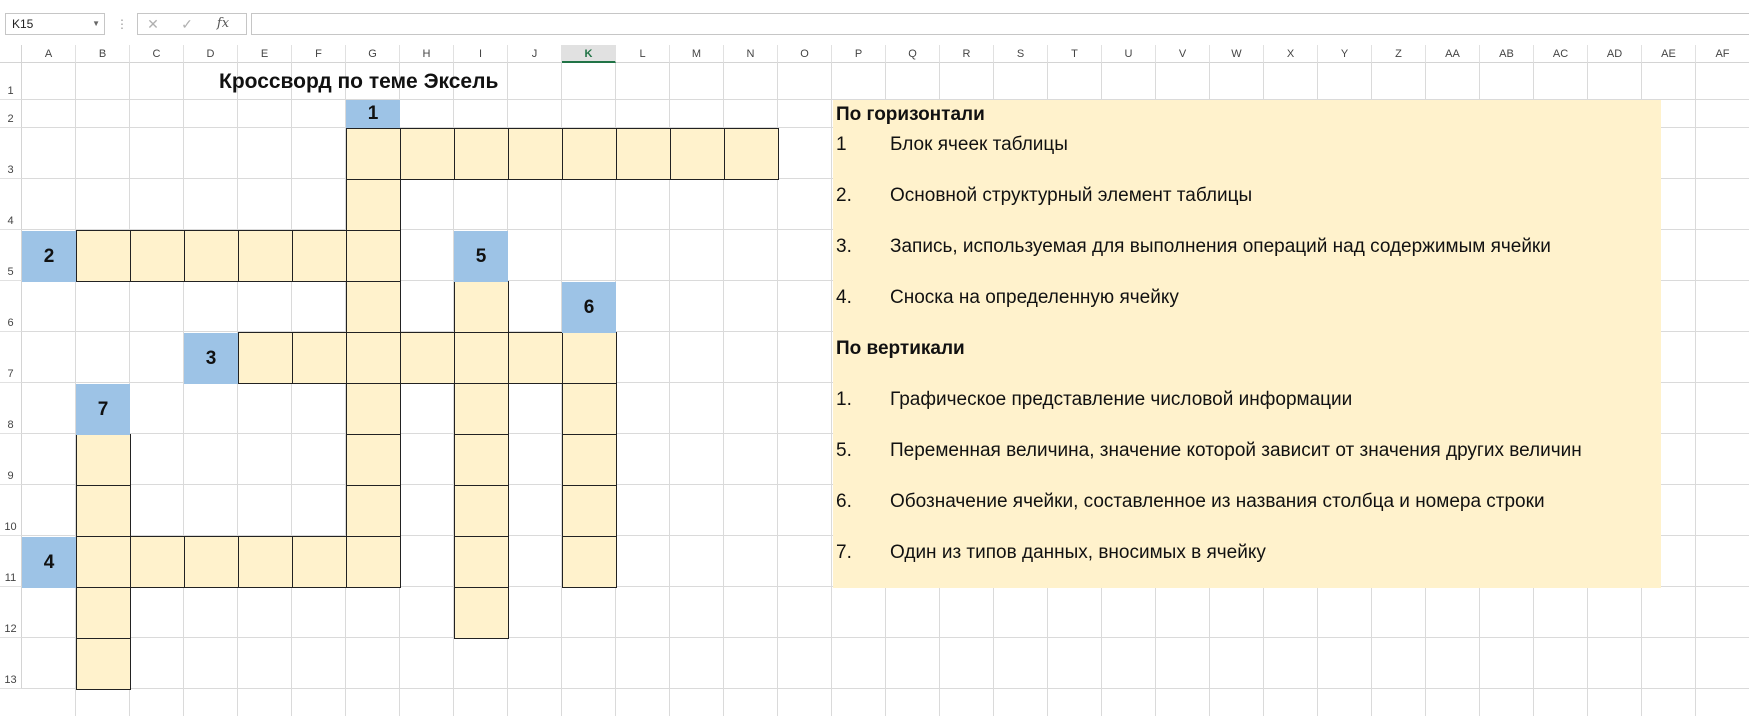 The image size is (1749, 716). What do you see at coordinates (1075, 54) in the screenshot?
I see `column-header: T` at bounding box center [1075, 54].